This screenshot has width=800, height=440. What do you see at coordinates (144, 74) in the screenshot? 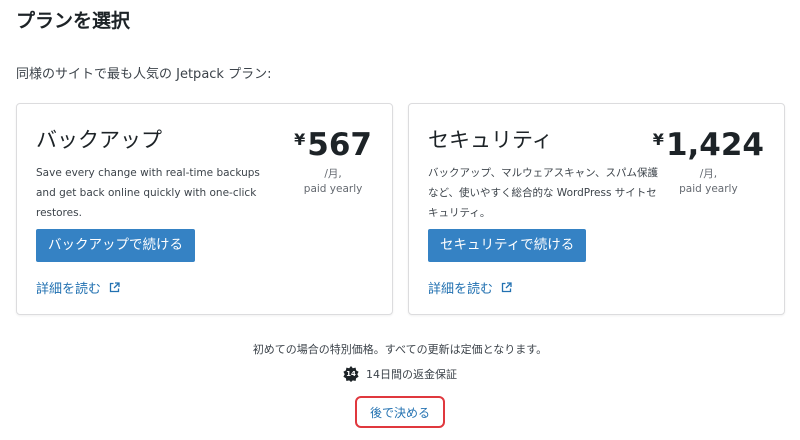
I see `page-subtitle: 同様のサイトで最も人気の Jetpack プラン:` at bounding box center [144, 74].